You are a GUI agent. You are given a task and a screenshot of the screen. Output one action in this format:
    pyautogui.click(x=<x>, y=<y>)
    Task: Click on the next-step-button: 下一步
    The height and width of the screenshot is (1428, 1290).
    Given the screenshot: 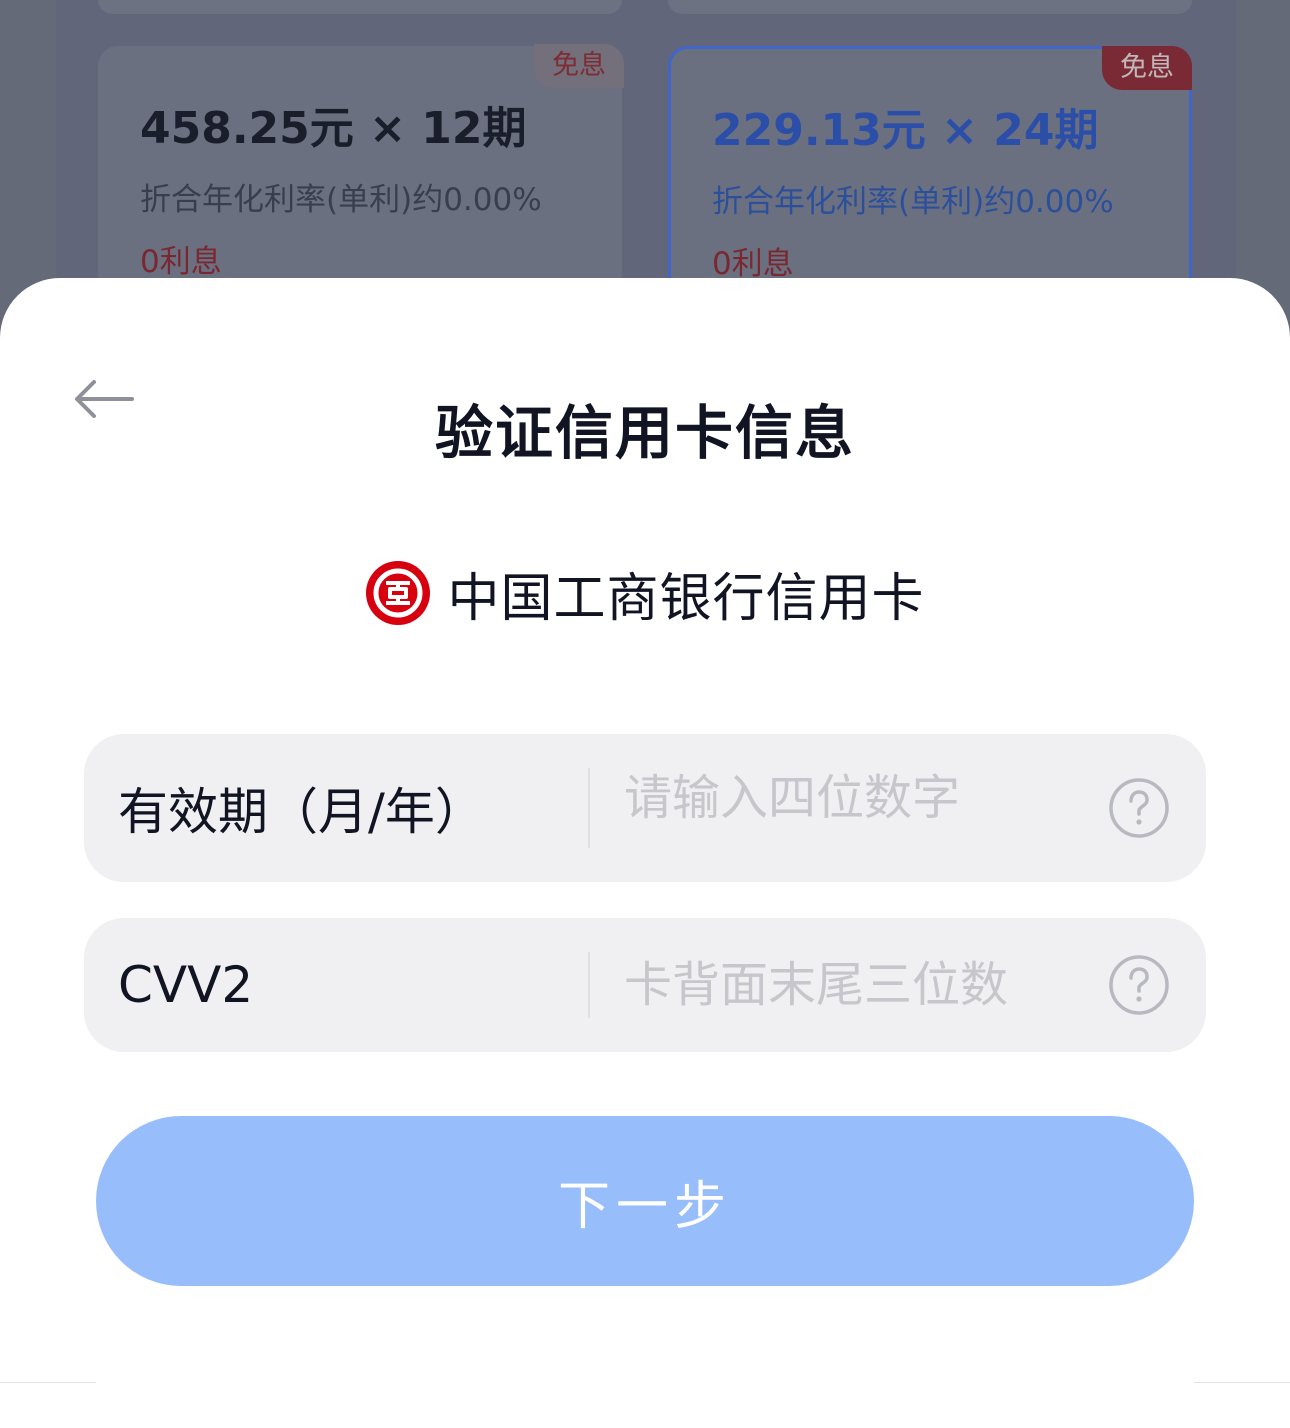 What is the action you would take?
    pyautogui.click(x=645, y=1201)
    